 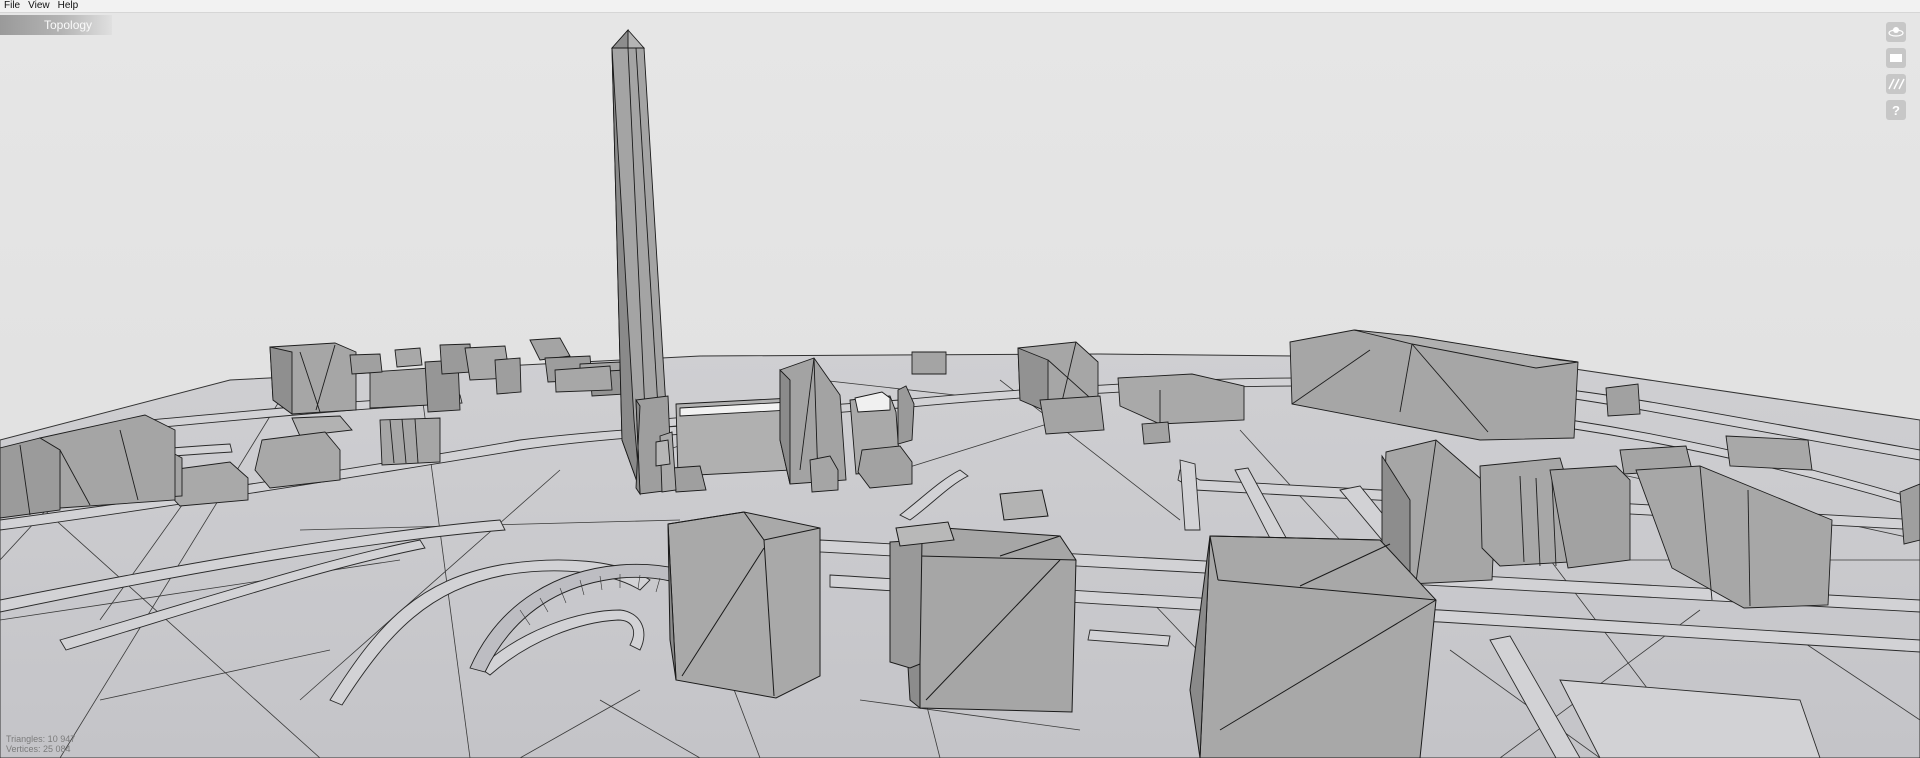 I want to click on view-mode-button, so click(x=1896, y=58).